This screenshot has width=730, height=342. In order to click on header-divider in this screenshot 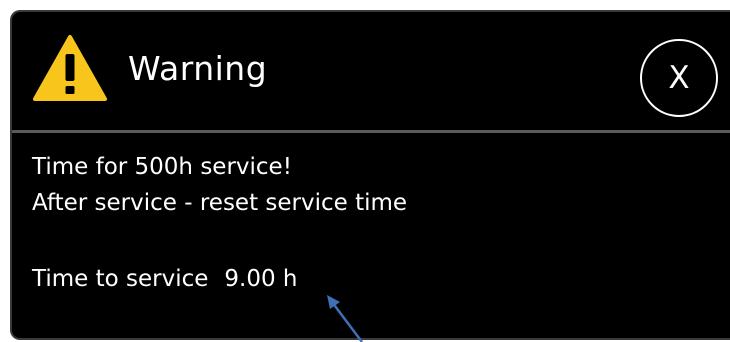, I will do `click(371, 131)`.